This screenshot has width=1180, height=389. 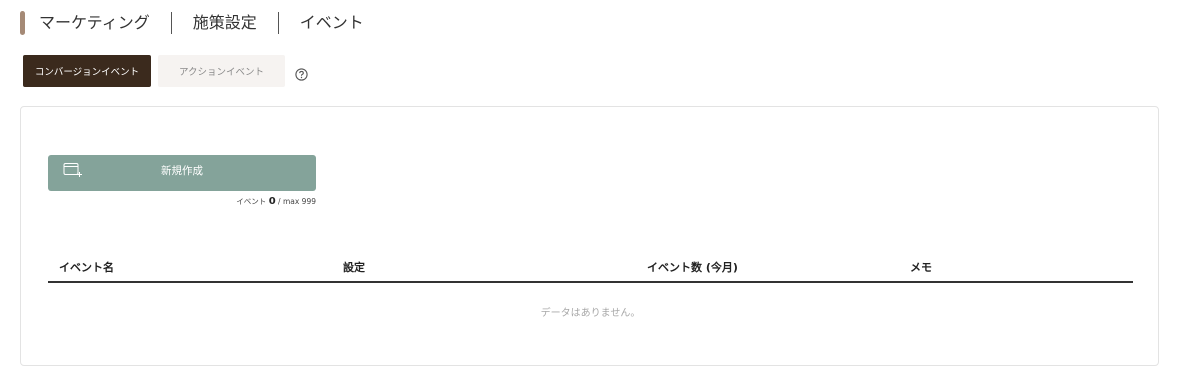 I want to click on empty-state-message: データはありません。, so click(x=590, y=313).